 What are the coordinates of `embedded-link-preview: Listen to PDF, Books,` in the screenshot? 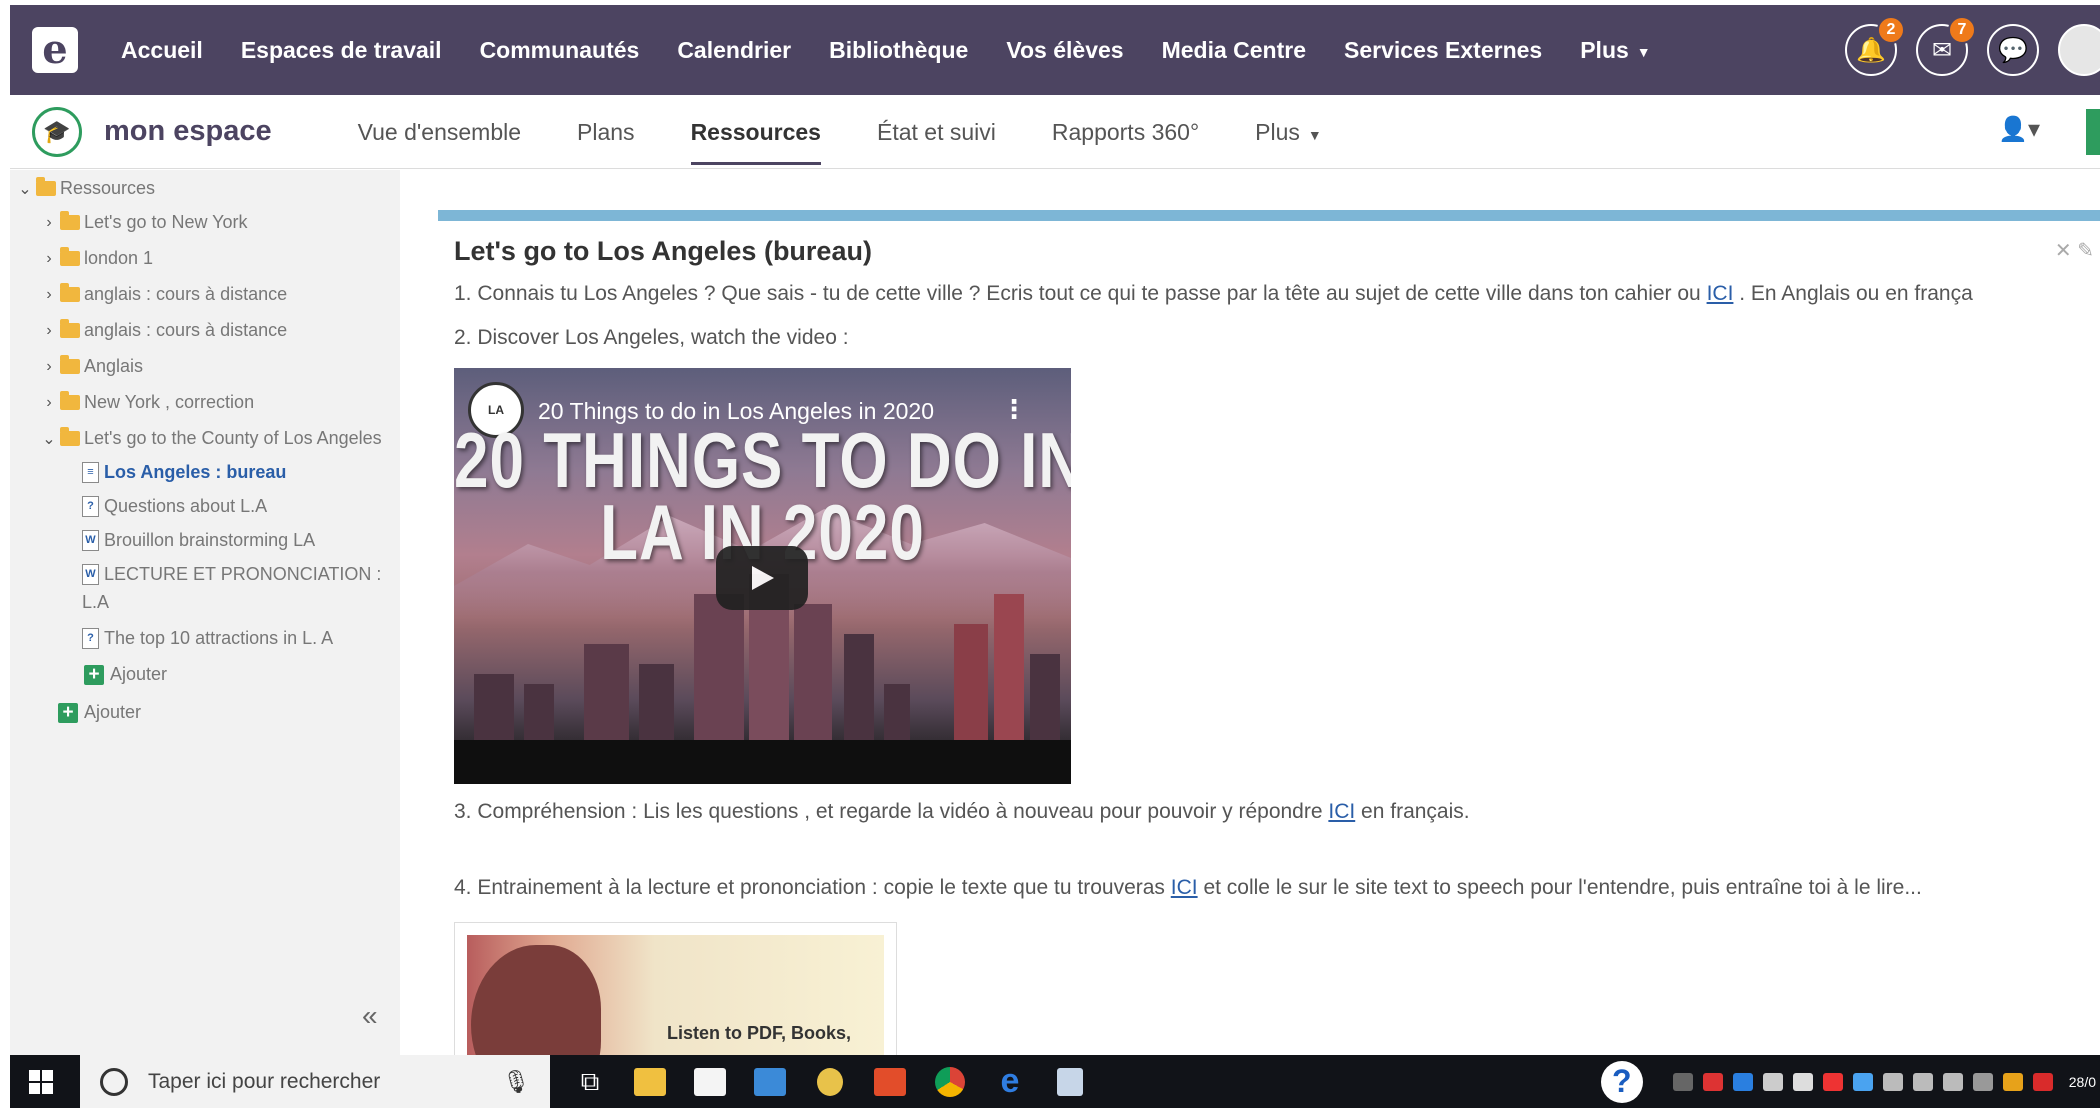 It's located at (675, 988).